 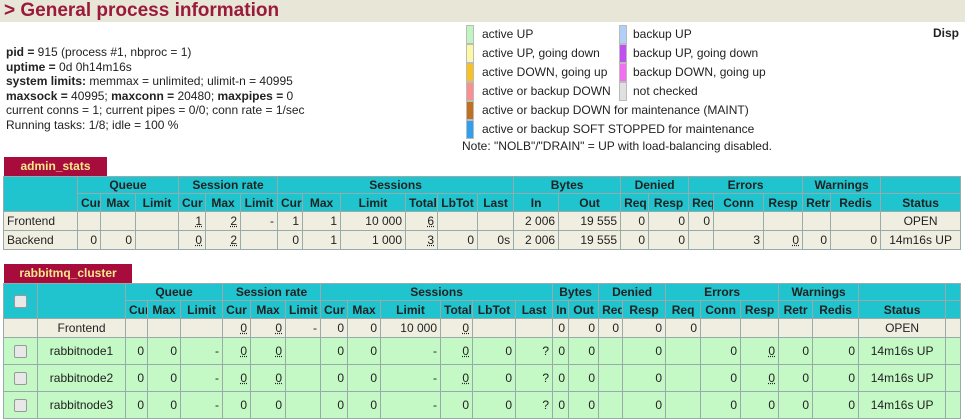 I want to click on proxy-name: rabbitnode3, so click(x=81, y=405).